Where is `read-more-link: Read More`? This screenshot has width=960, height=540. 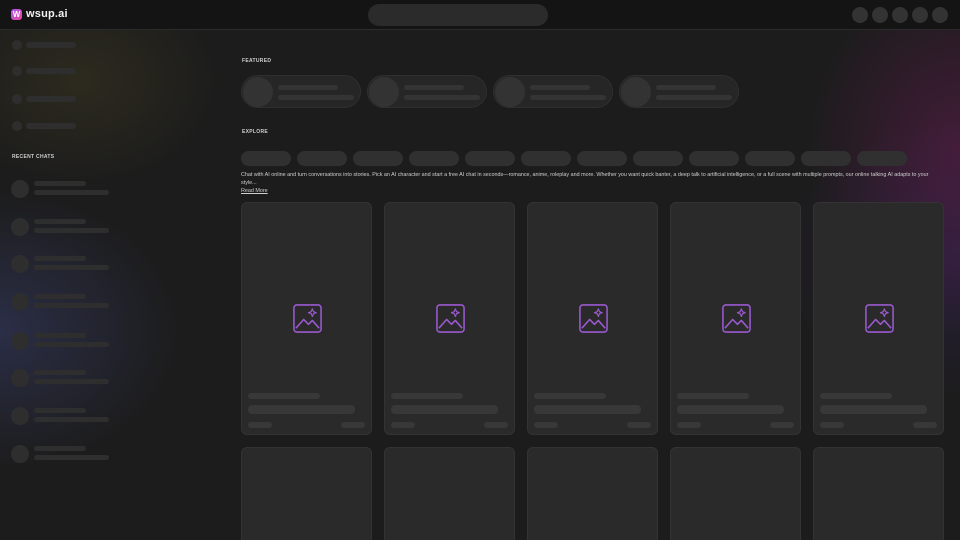
read-more-link: Read More is located at coordinates (254, 191).